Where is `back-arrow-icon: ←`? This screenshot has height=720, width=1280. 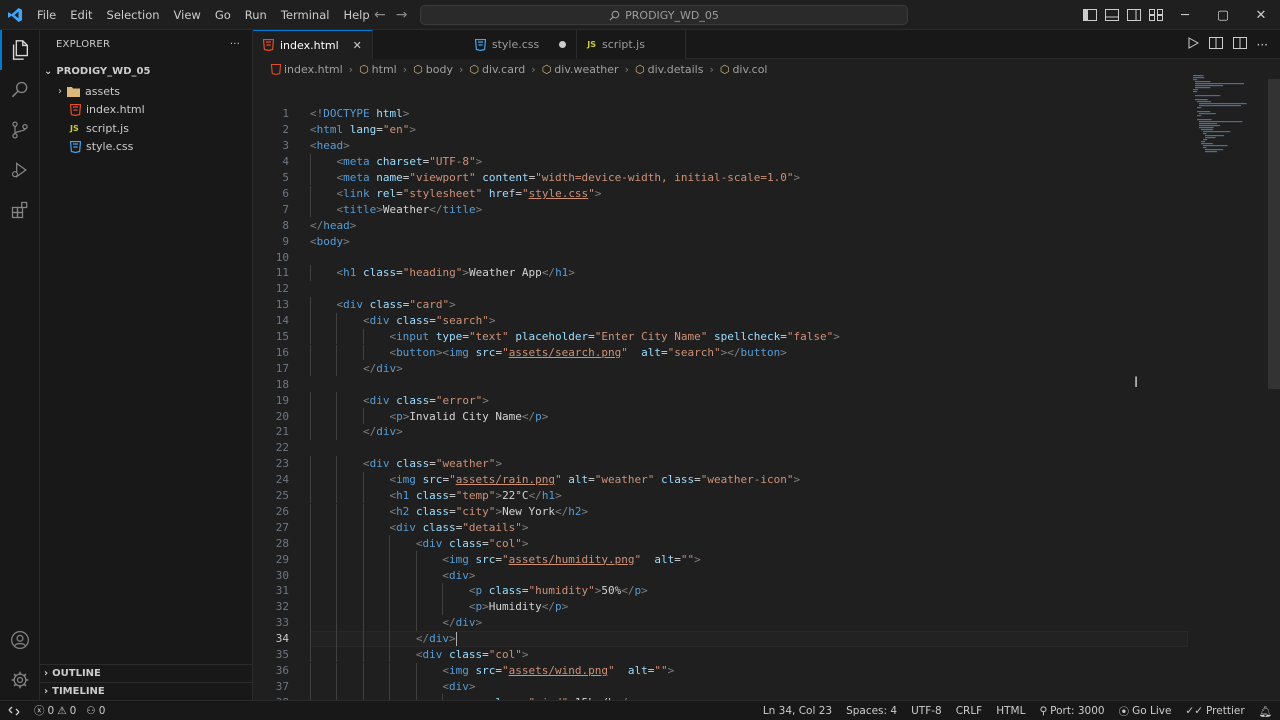
back-arrow-icon: ← is located at coordinates (380, 15).